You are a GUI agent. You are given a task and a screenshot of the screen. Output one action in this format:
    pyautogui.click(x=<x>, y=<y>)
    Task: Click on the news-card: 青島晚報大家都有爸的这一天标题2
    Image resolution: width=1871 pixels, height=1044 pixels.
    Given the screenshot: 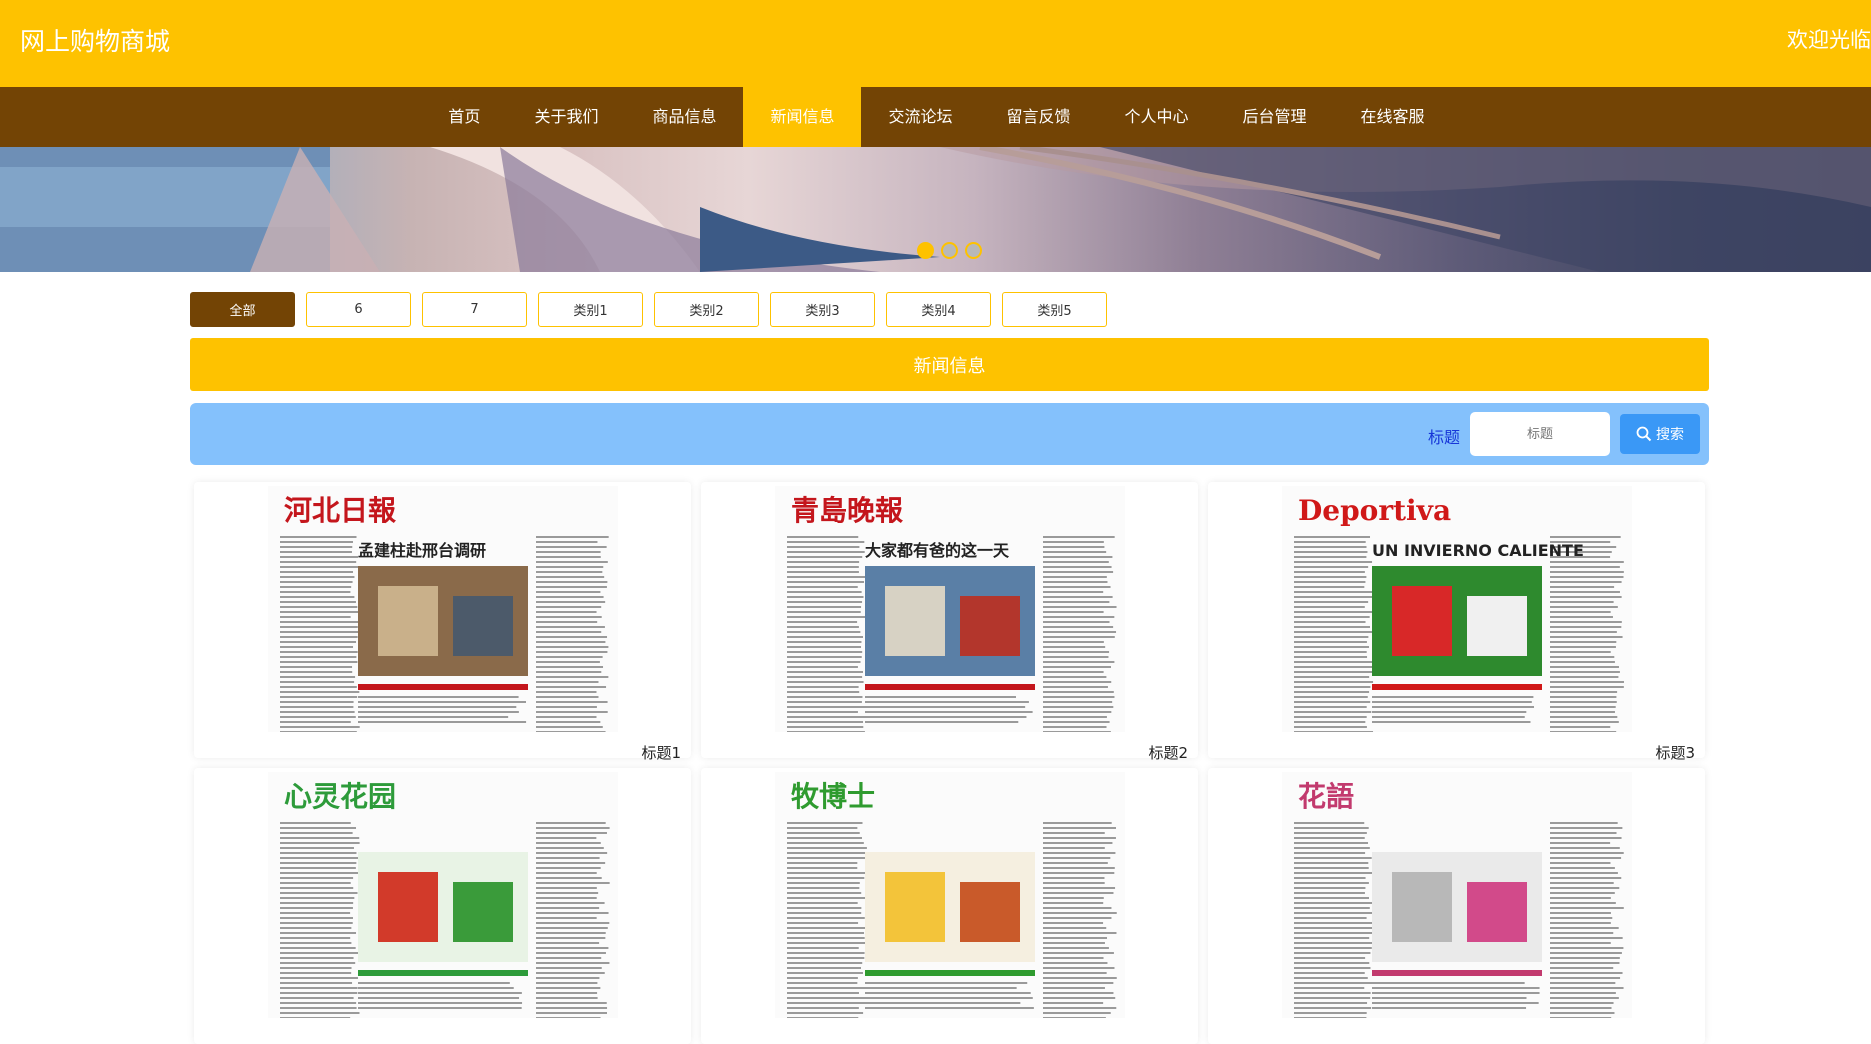 What is the action you would take?
    pyautogui.click(x=949, y=622)
    